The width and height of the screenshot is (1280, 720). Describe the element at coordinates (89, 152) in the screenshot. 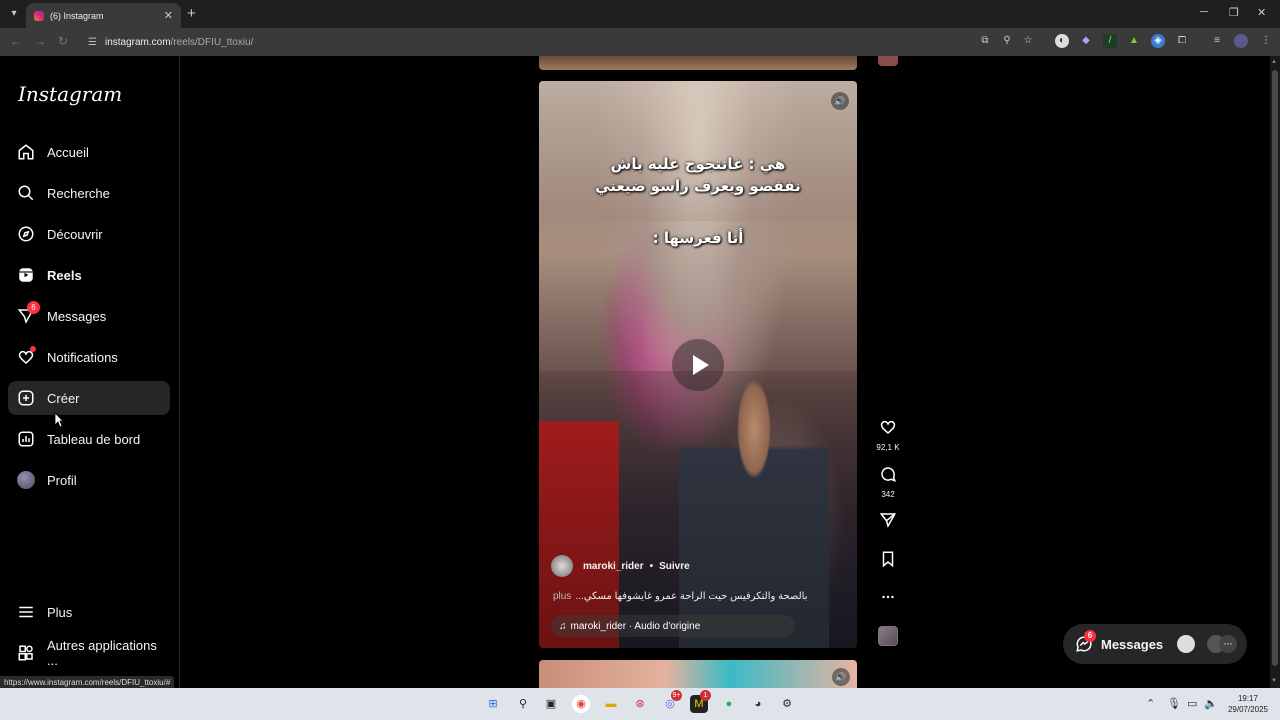

I see `sidebar-item-accueil: Accueil` at that location.